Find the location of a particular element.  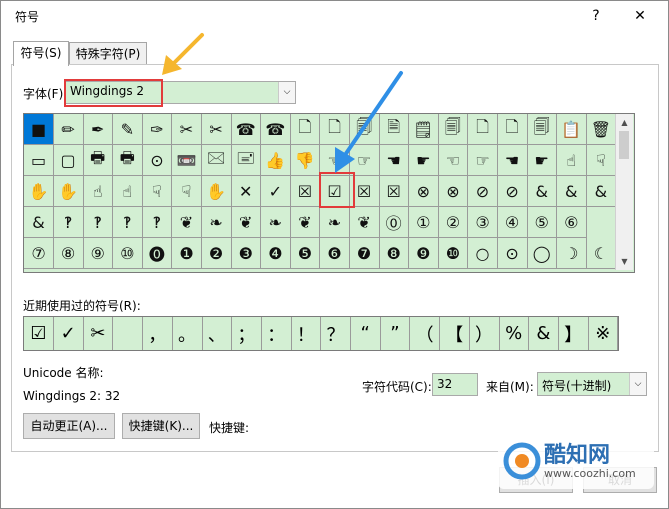

scroll-thumb is located at coordinates (624, 145).